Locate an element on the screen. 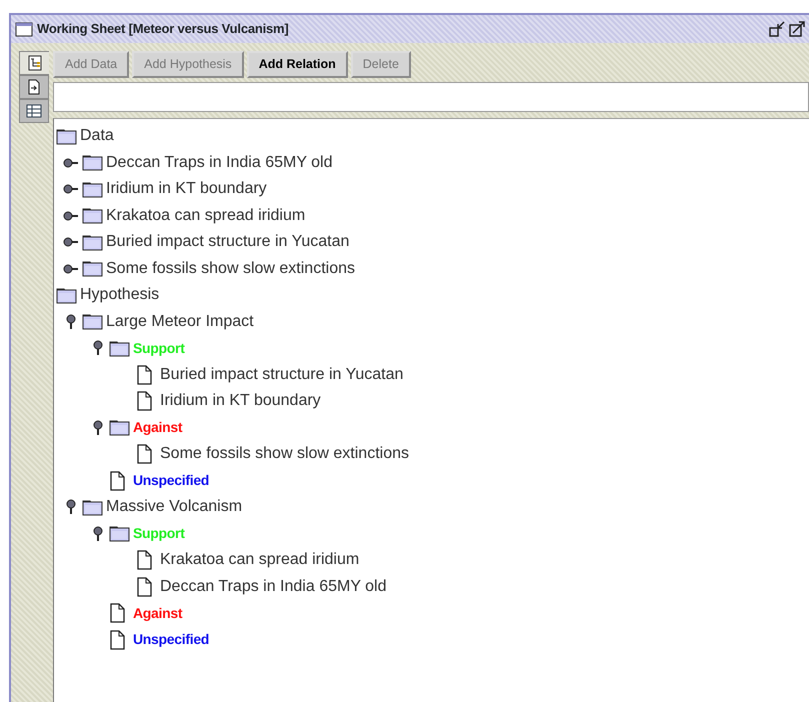 The image size is (809, 702). input-field is located at coordinates (431, 97).